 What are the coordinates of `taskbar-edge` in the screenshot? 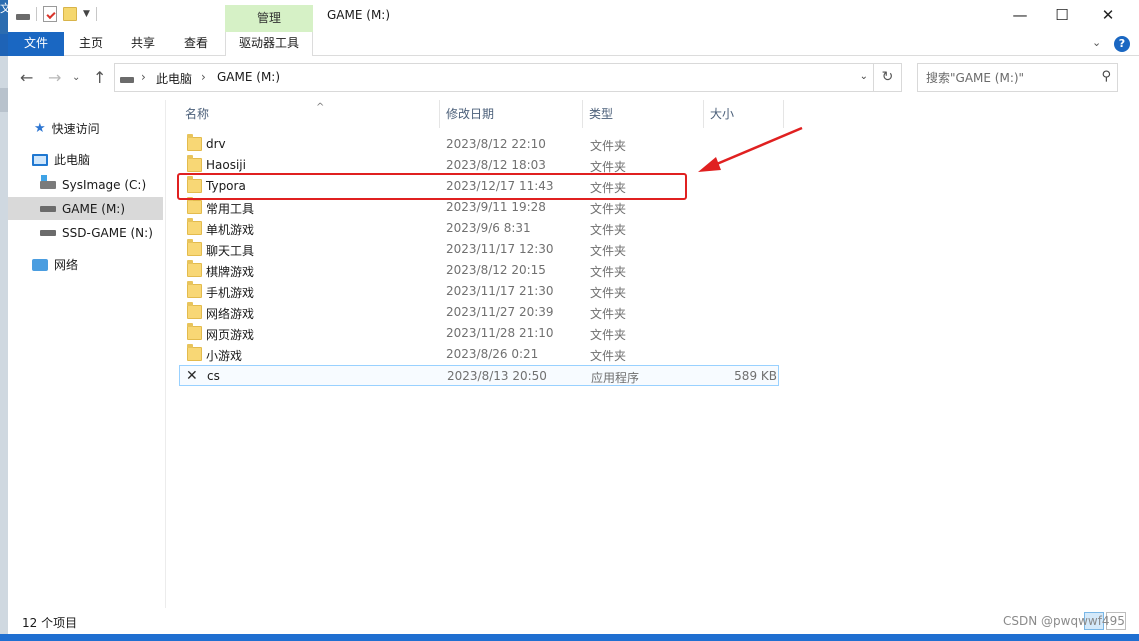 It's located at (569, 637).